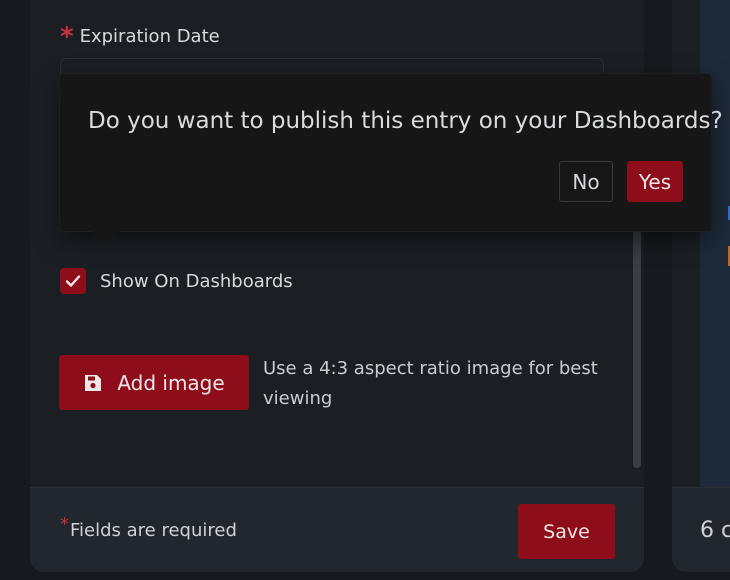  Describe the element at coordinates (93, 382) in the screenshot. I see `floppy-disk-icon` at that location.